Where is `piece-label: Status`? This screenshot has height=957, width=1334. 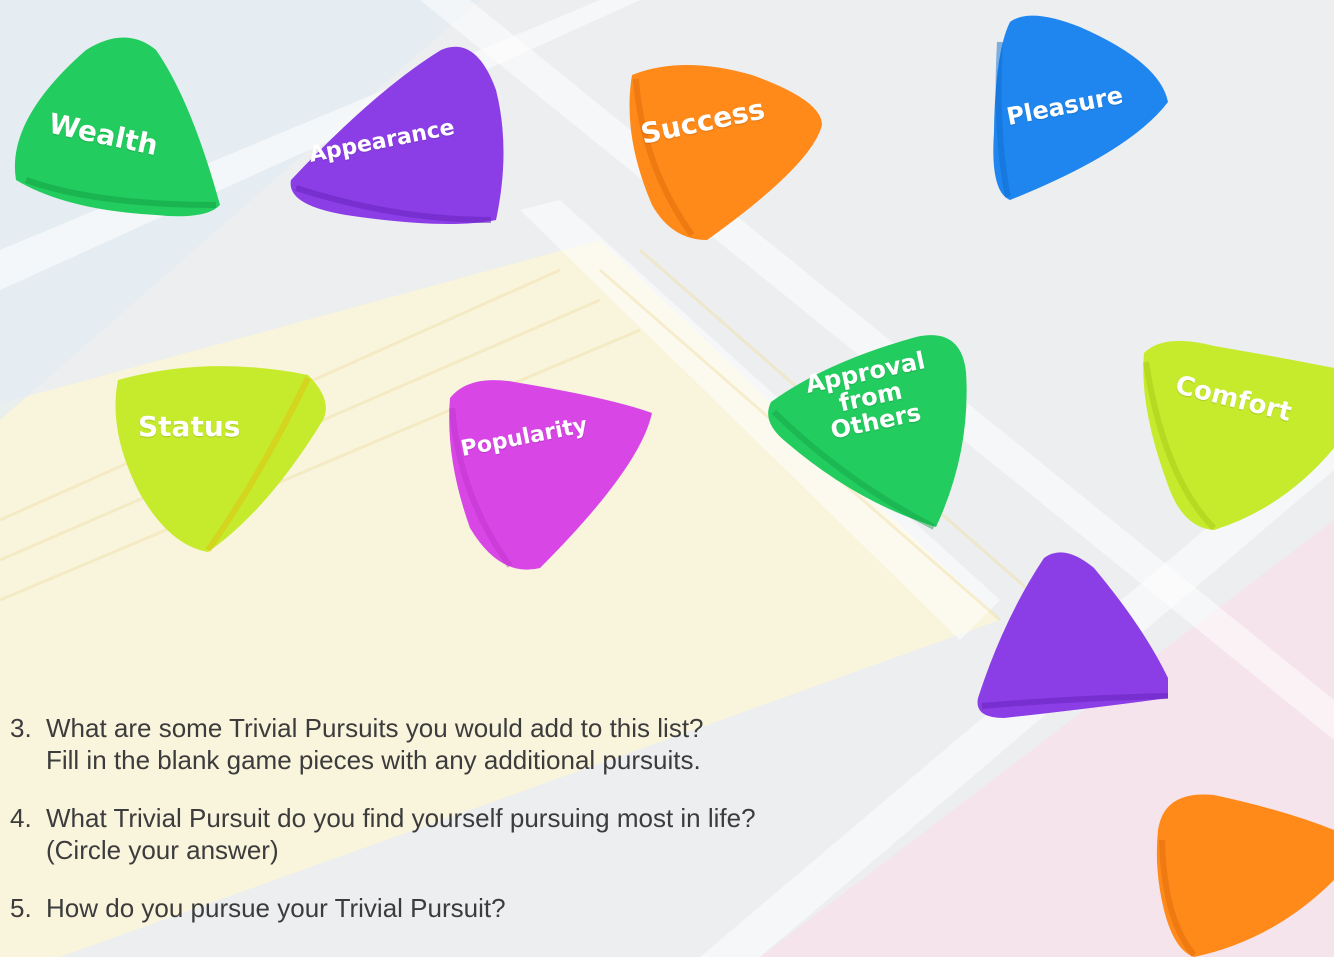 piece-label: Status is located at coordinates (189, 426).